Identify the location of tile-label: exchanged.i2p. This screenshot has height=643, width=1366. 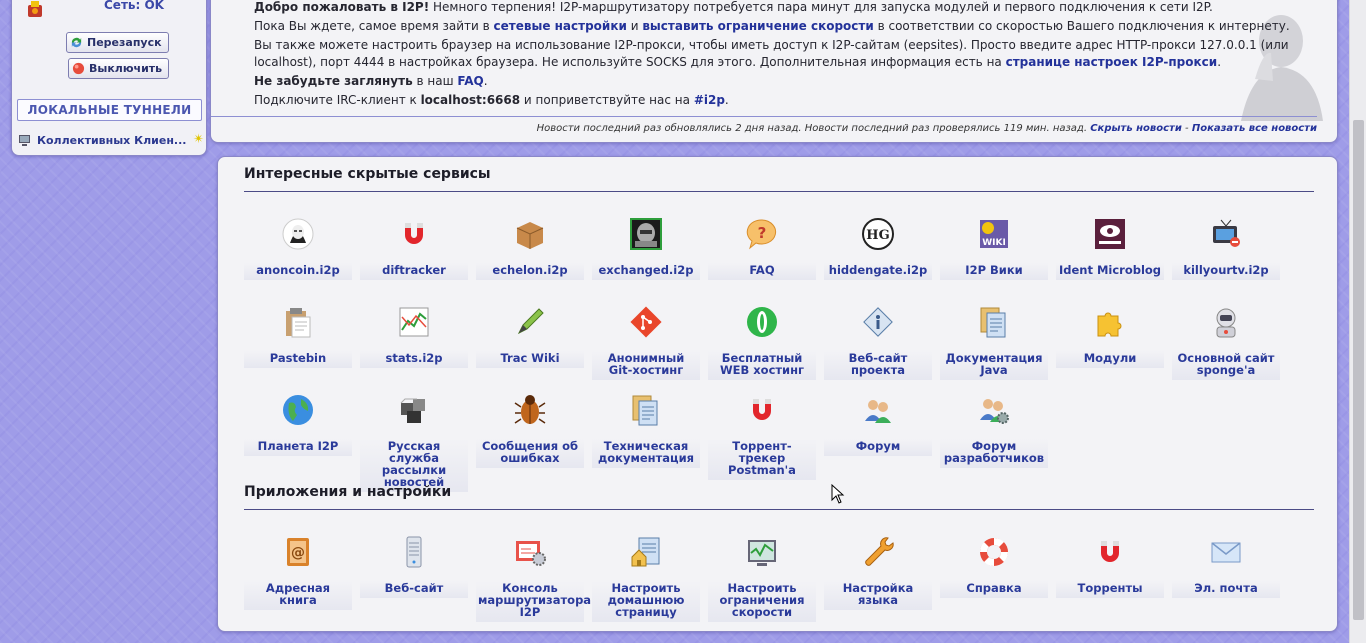
(646, 271).